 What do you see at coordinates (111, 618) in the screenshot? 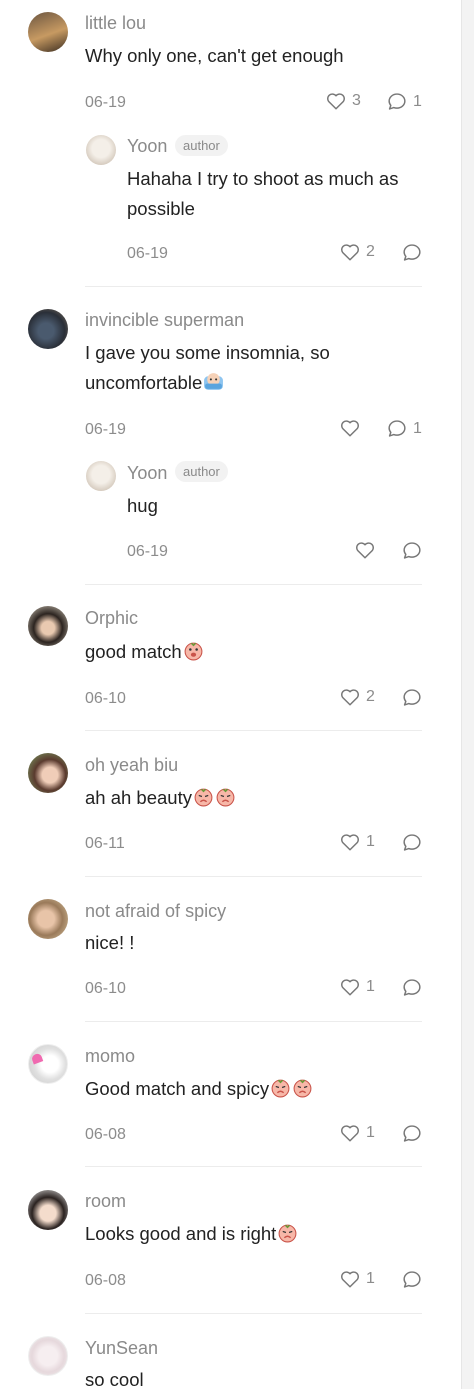
I see `comment-username: Orphic` at bounding box center [111, 618].